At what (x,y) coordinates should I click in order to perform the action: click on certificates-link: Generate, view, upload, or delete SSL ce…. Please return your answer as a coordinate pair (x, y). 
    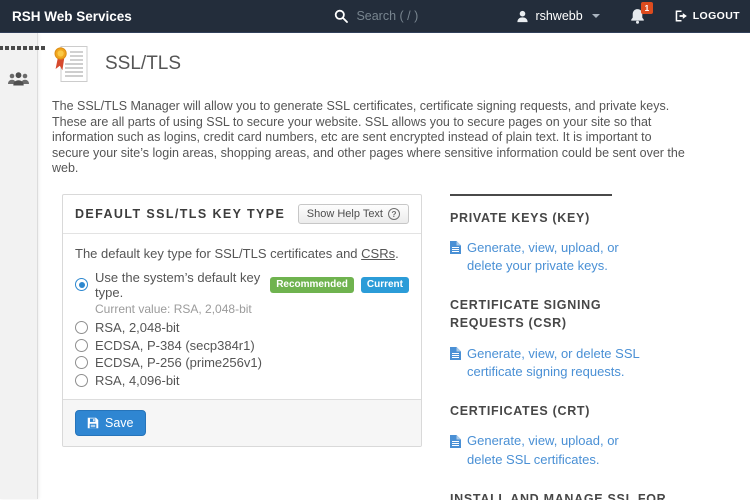
    Looking at the image, I should click on (552, 451).